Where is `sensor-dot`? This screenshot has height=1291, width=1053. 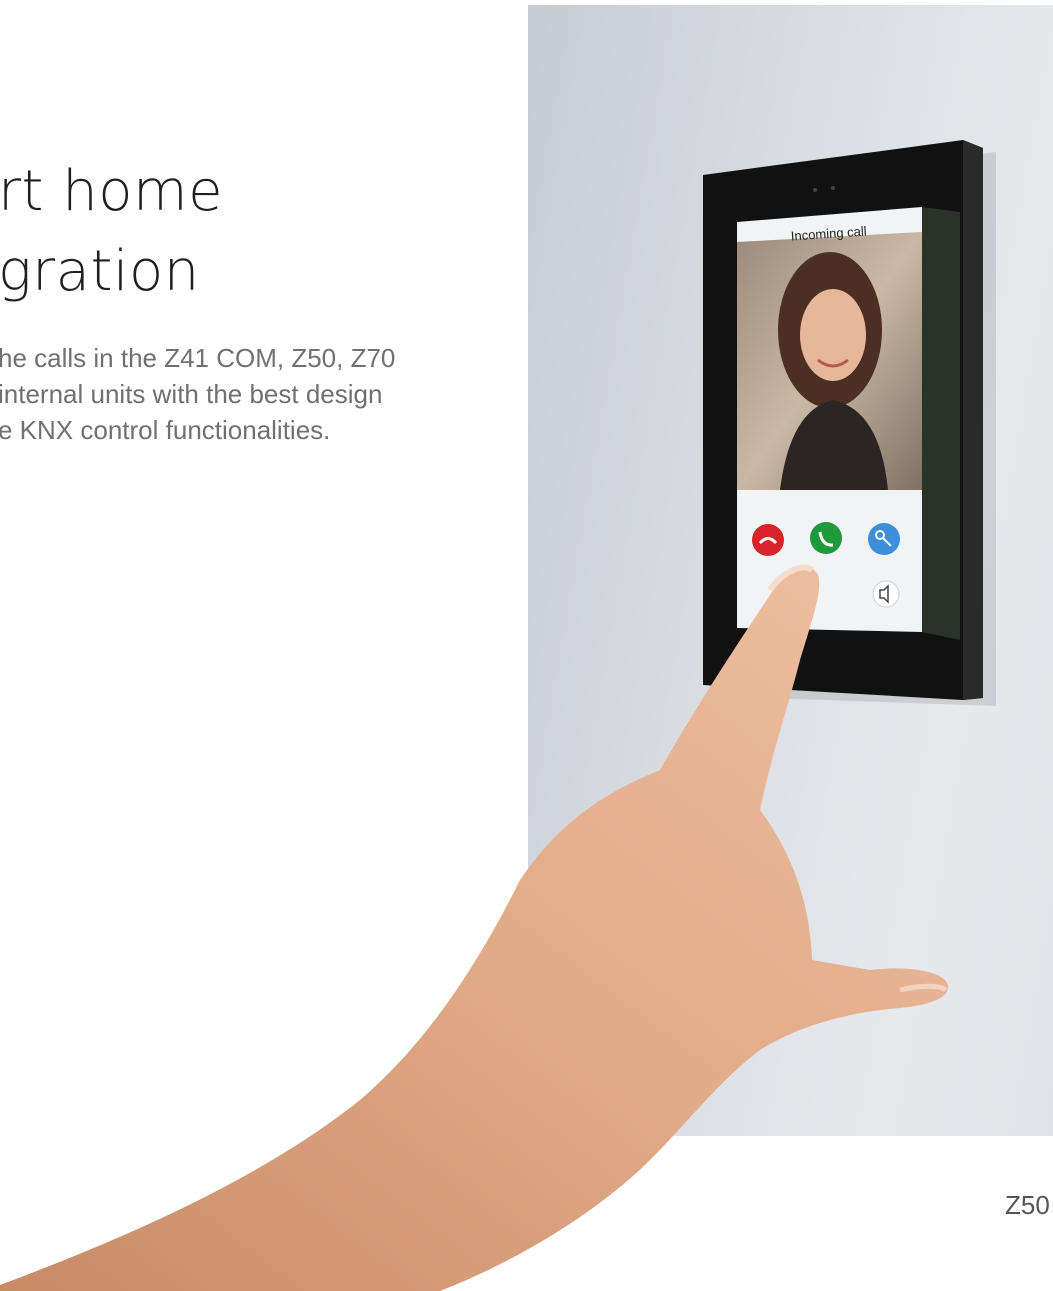
sensor-dot is located at coordinates (833, 188).